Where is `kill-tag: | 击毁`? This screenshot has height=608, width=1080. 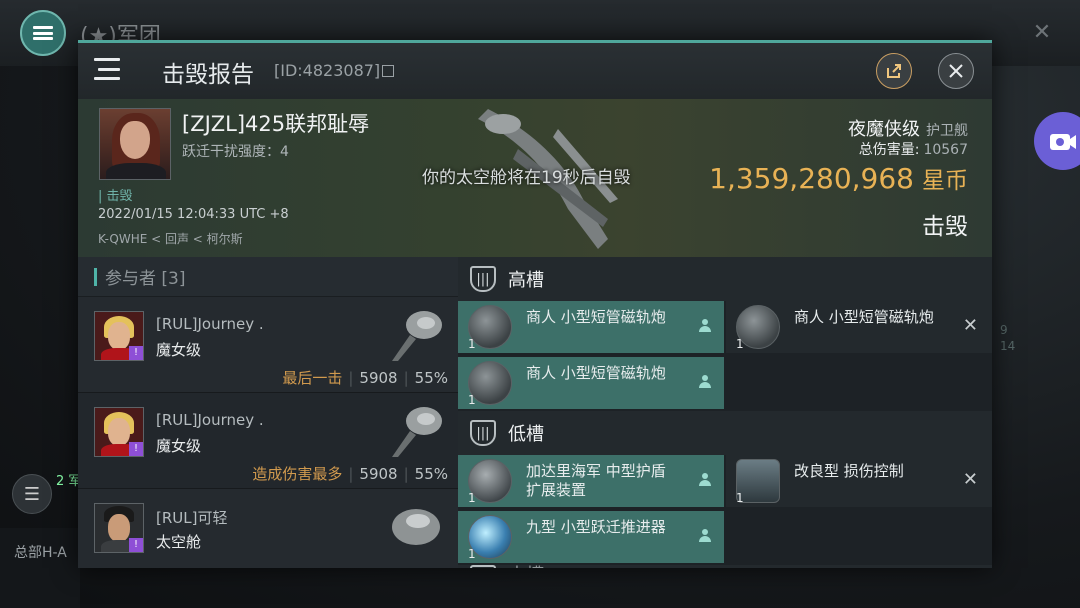 kill-tag: | 击毁 is located at coordinates (115, 196).